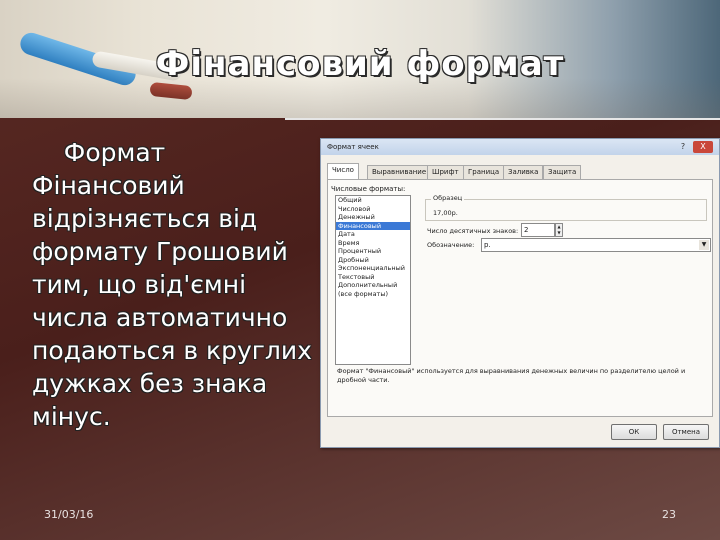 This screenshot has width=720, height=540. I want to click on category-item: Числовой, so click(373, 209).